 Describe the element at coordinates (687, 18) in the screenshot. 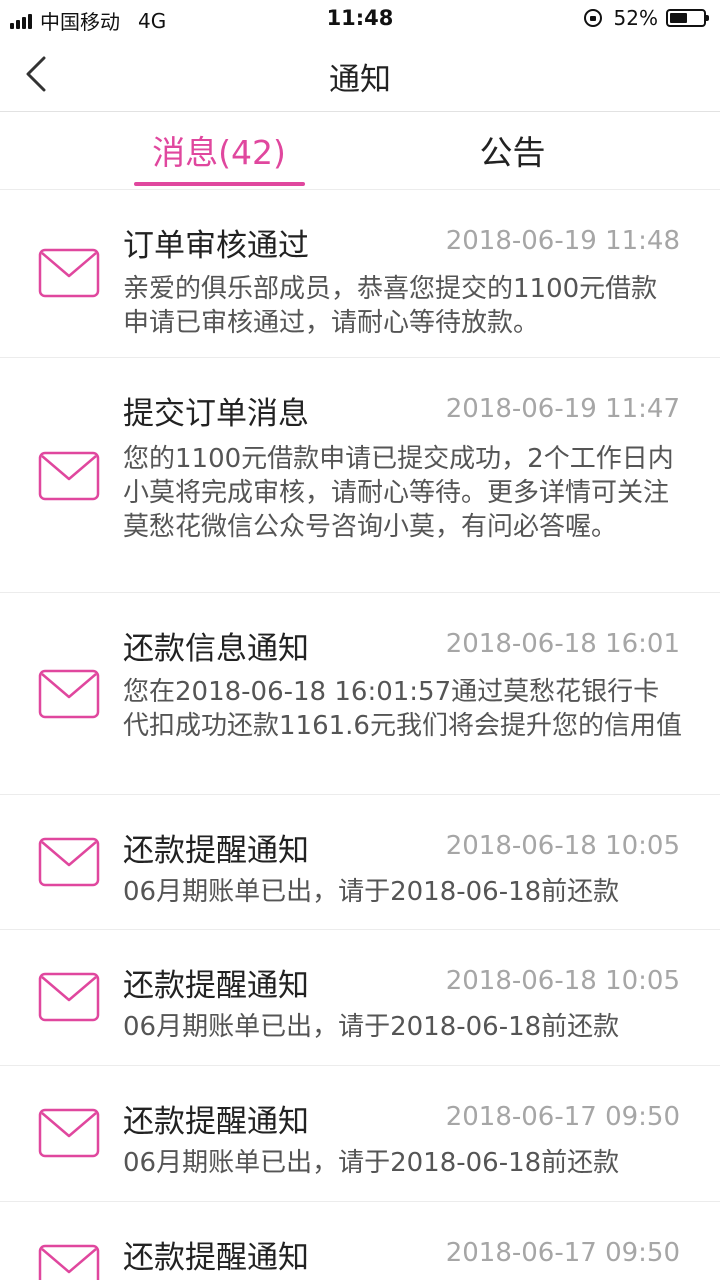

I see `battery-icon` at that location.